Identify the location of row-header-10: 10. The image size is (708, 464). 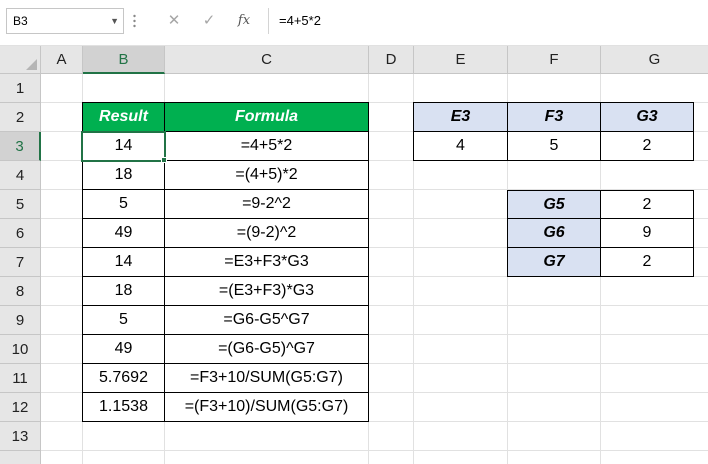
(20, 349).